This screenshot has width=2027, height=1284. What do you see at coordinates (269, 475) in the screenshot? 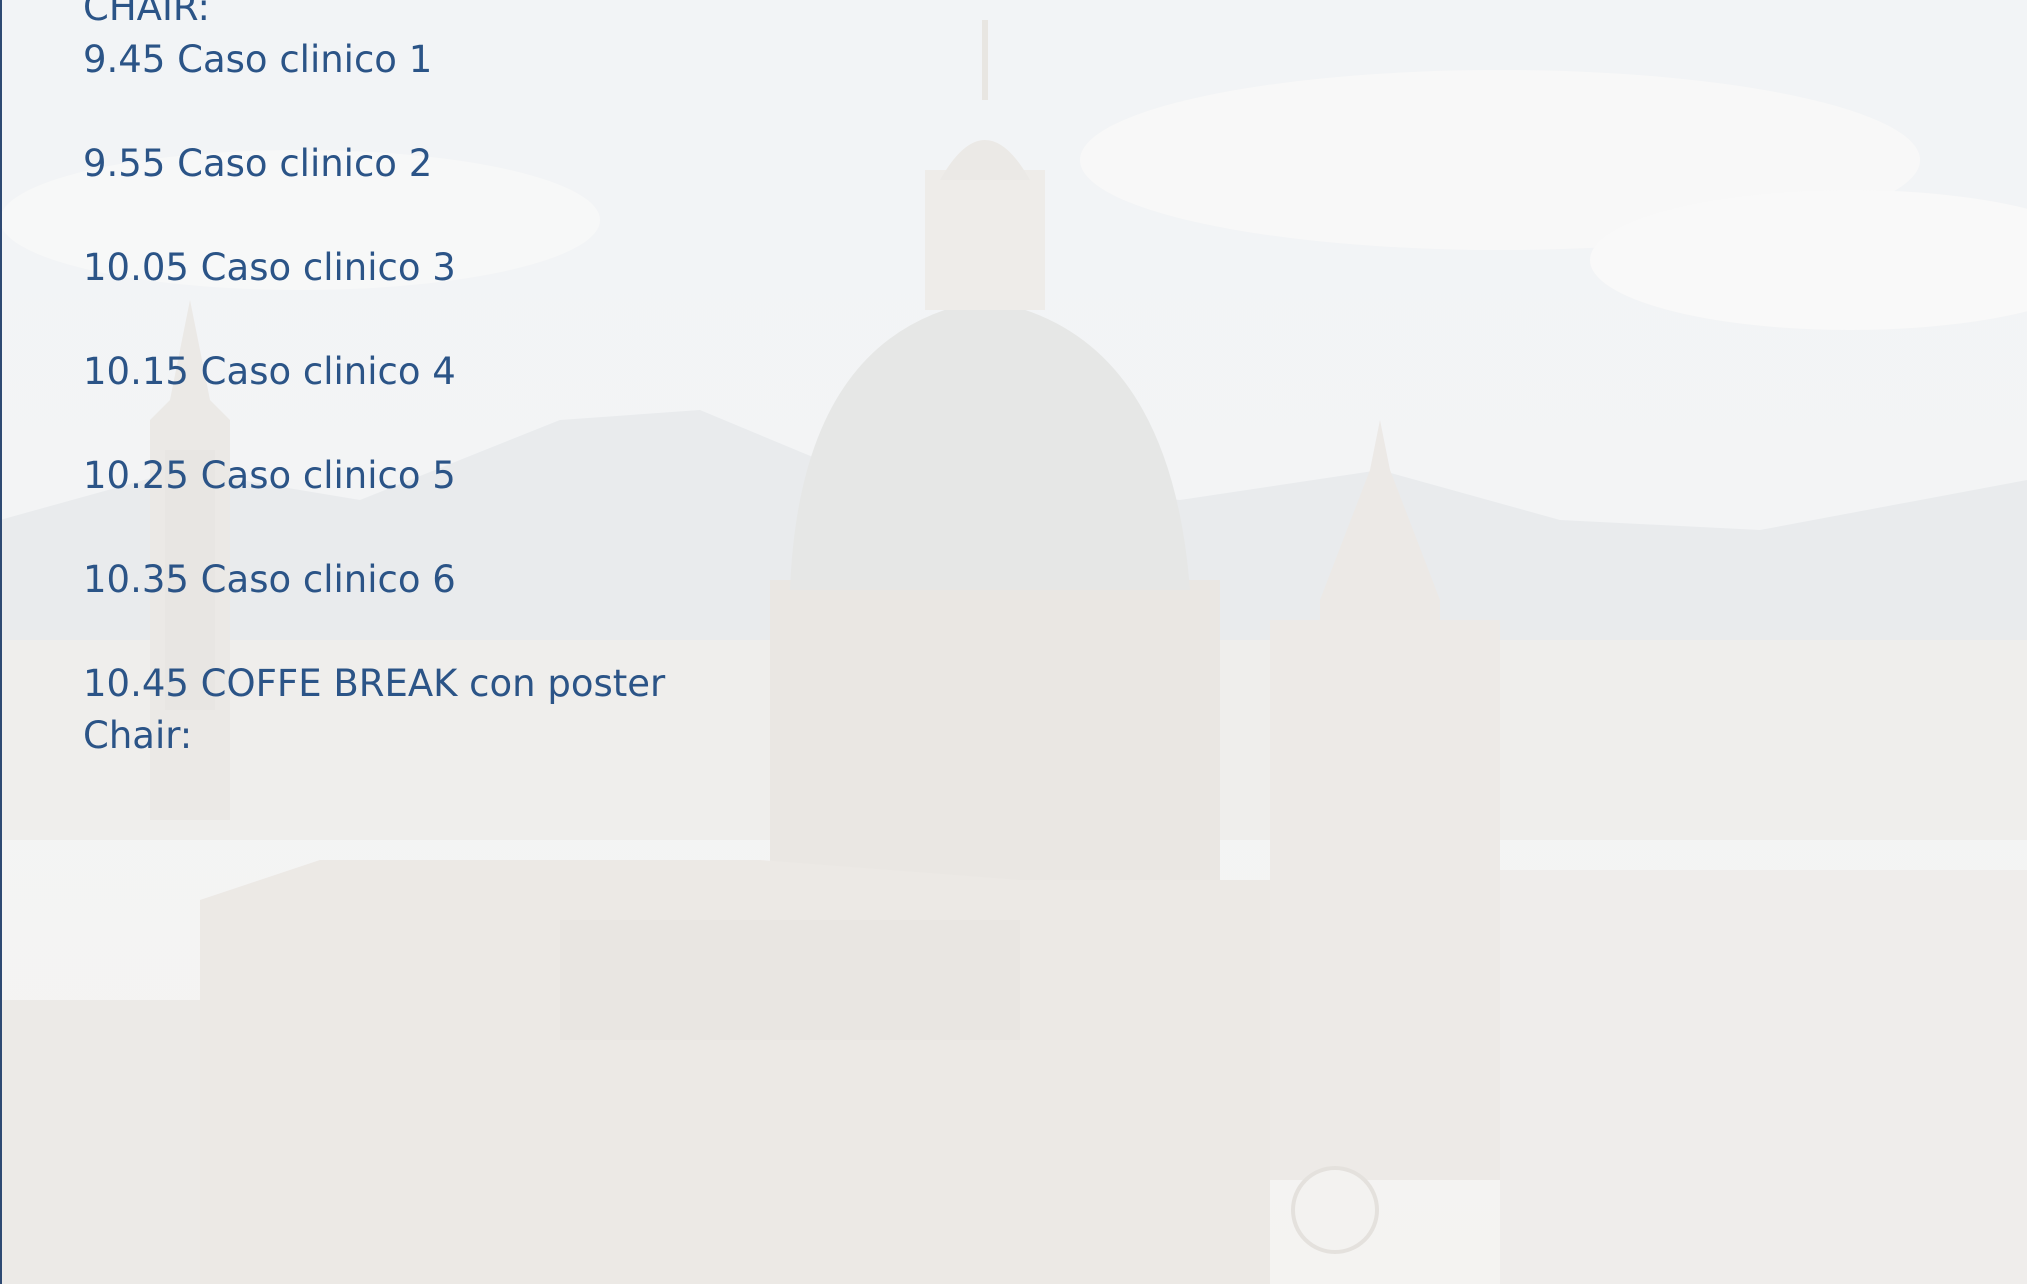
I see `schedule-item-5: 10.25 Caso clinico 5` at bounding box center [269, 475].